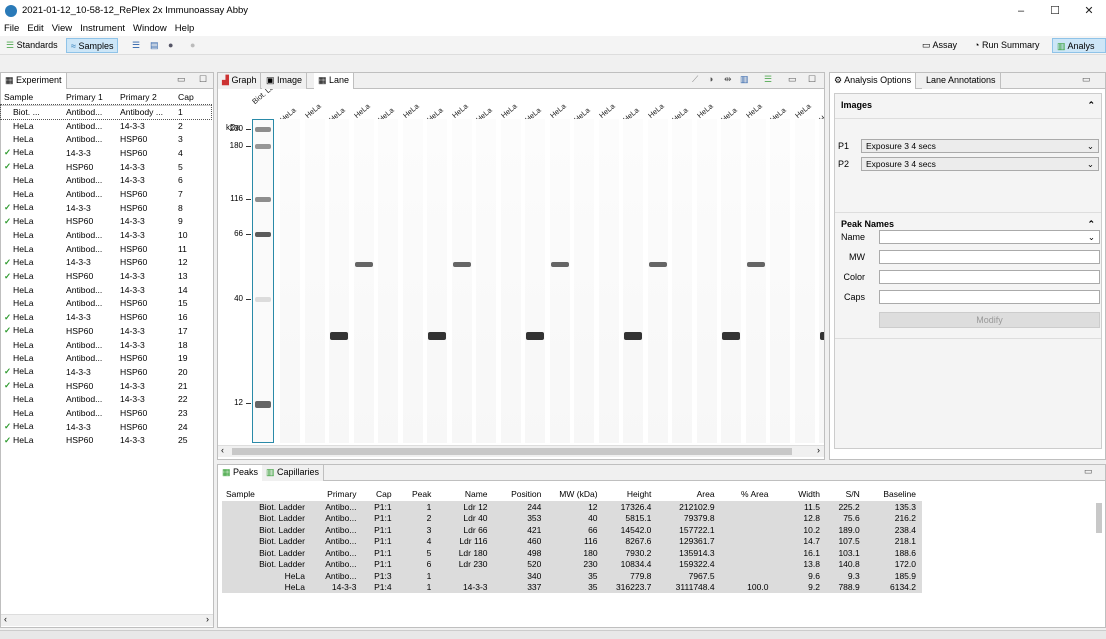  I want to click on minimize-button: –, so click(1021, 11).